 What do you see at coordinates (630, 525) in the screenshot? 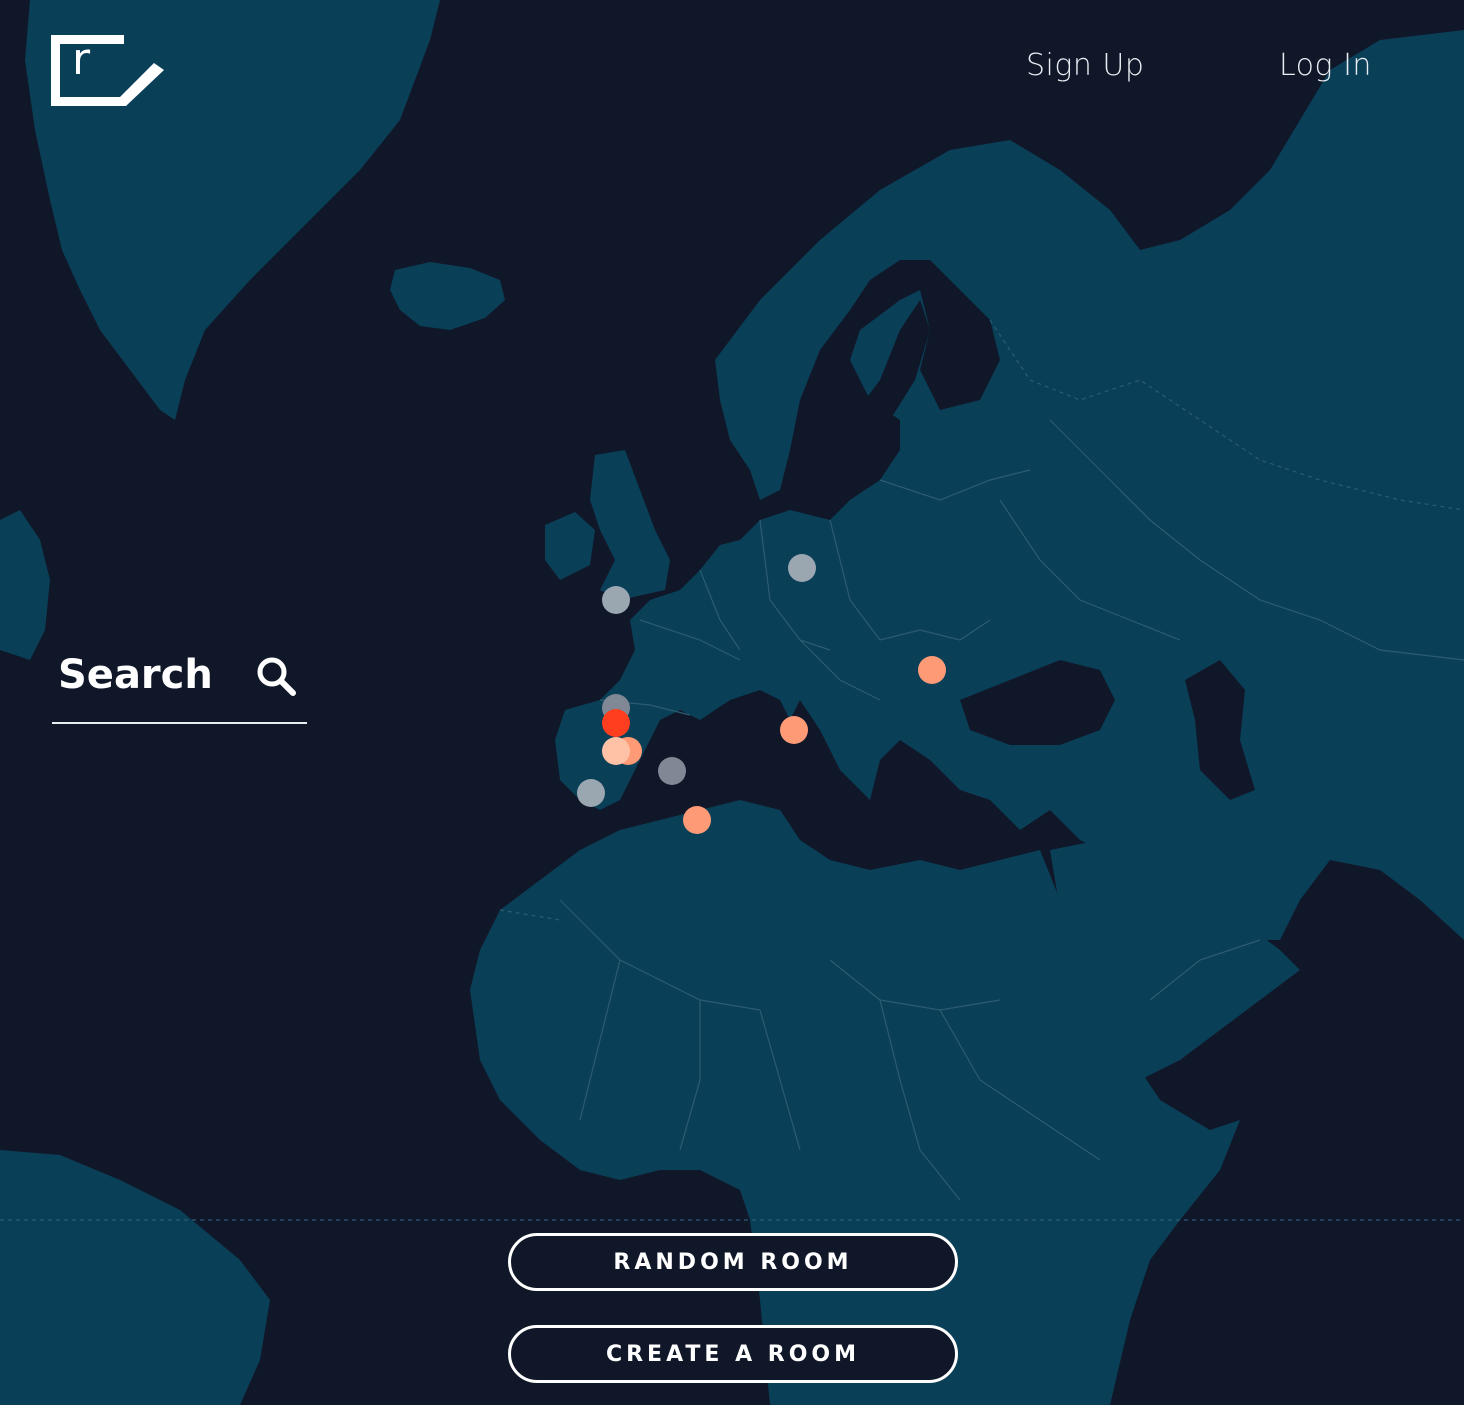
I see `landmass-great-britain` at bounding box center [630, 525].